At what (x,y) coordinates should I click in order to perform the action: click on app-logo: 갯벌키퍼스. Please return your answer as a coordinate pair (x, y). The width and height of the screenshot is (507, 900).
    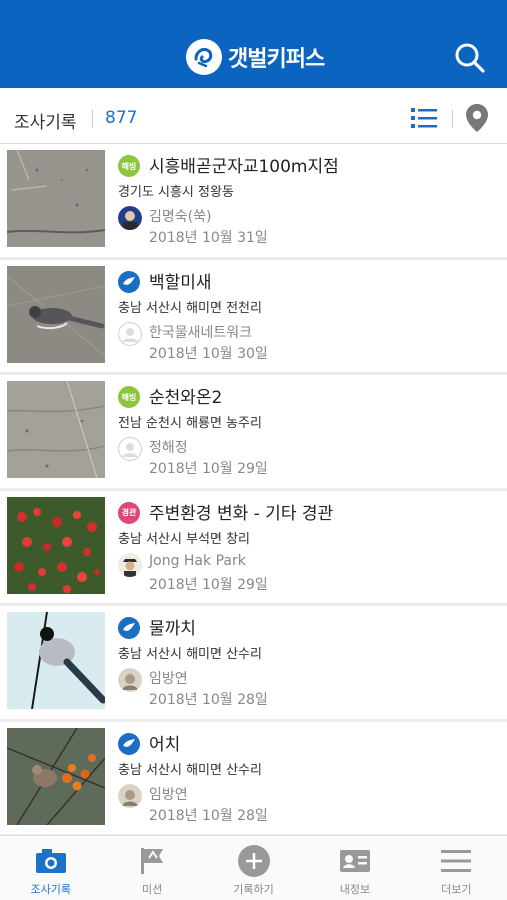
    Looking at the image, I should click on (255, 57).